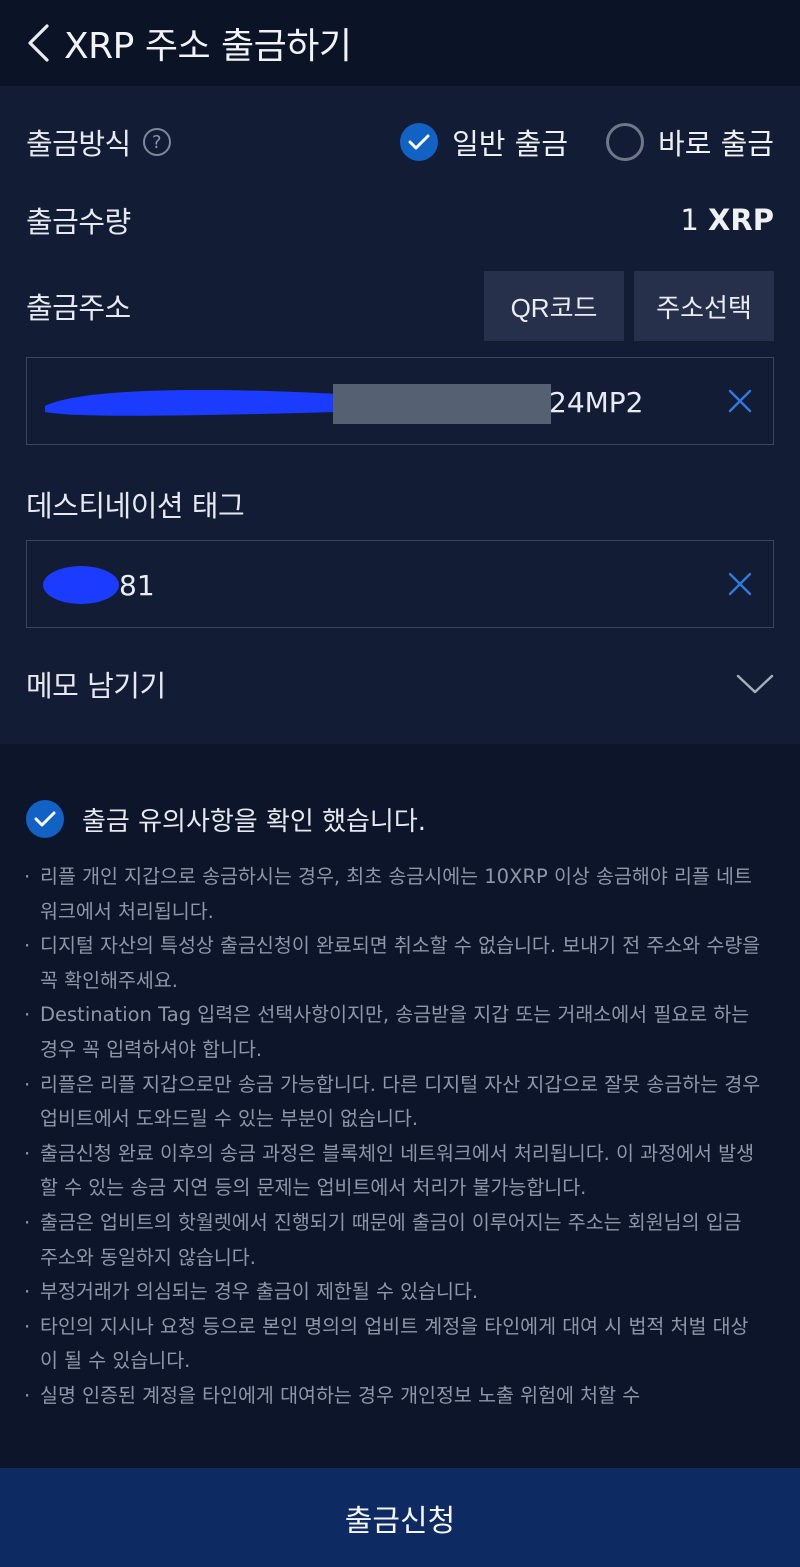 The width and height of the screenshot is (800, 1567). What do you see at coordinates (392, 1292) in the screenshot?
I see `notice-item: 부정거래가 의심되는 경우 출금이 제한될 수 있습니다.` at bounding box center [392, 1292].